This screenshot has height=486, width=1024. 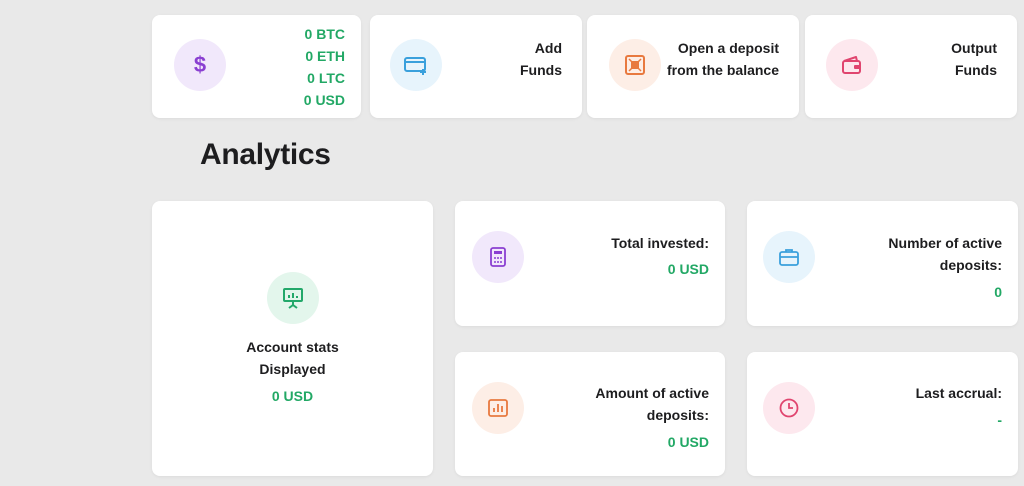 What do you see at coordinates (945, 243) in the screenshot?
I see `active-deposits-count-line1: Number of active` at bounding box center [945, 243].